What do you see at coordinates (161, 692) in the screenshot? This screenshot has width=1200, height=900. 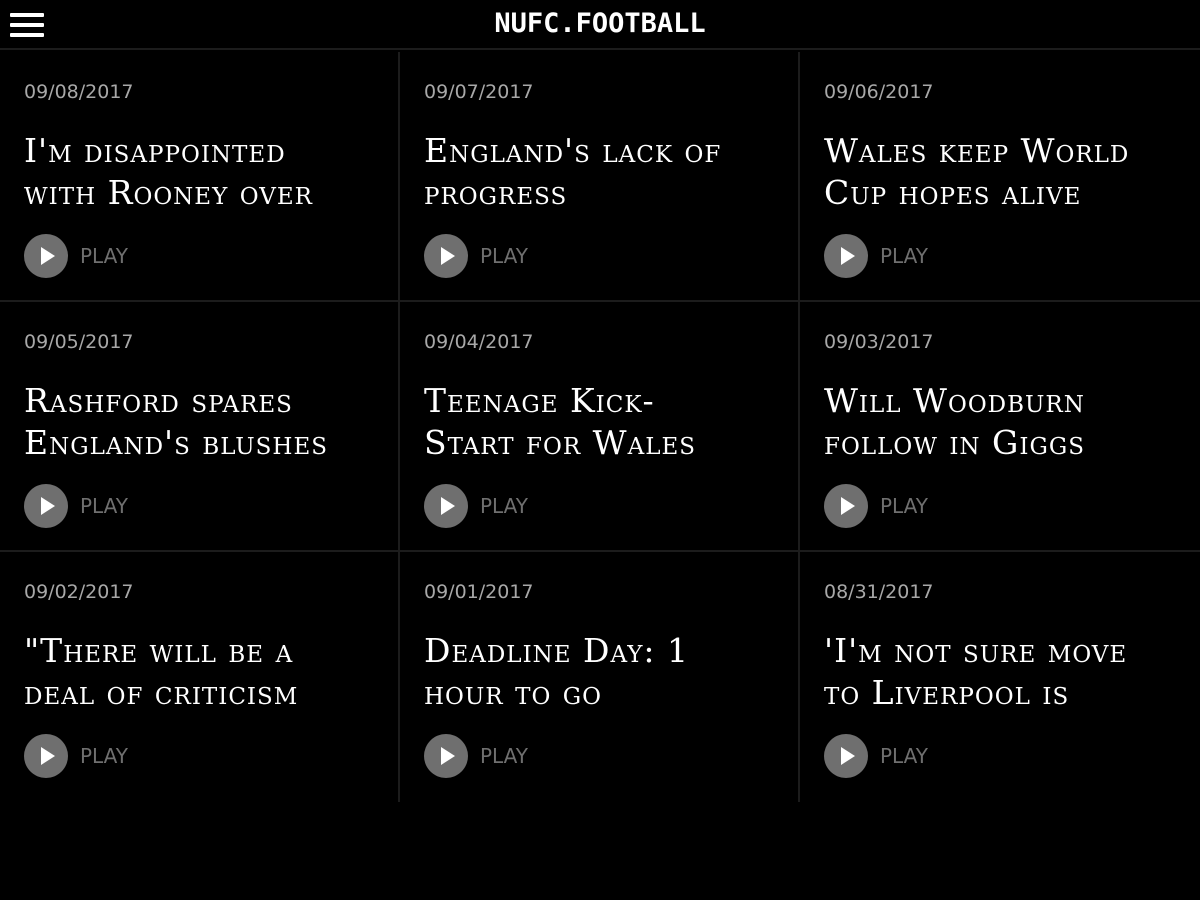 I see `headline-line: deal of criticism` at bounding box center [161, 692].